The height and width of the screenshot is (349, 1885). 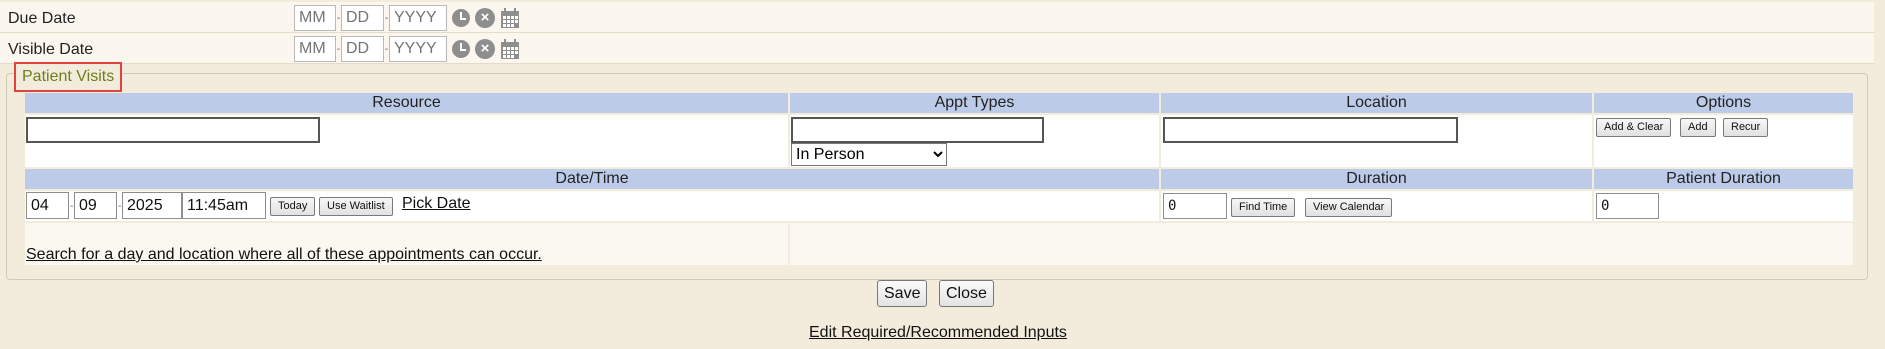 What do you see at coordinates (1376, 179) in the screenshot?
I see `duration-header: Duration` at bounding box center [1376, 179].